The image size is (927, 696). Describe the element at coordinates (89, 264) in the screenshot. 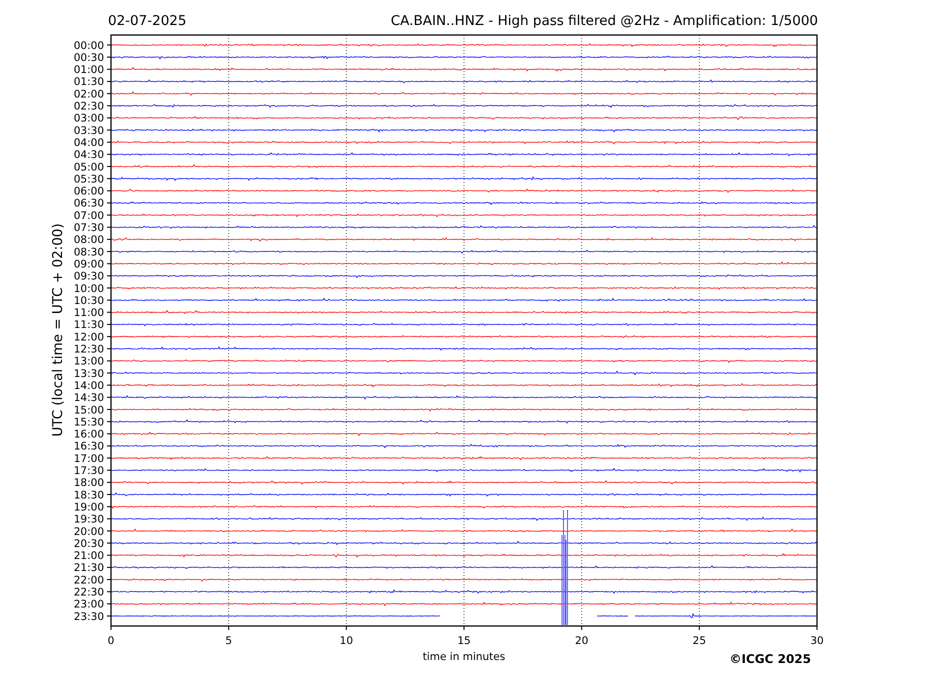

I see `time-label: 09:00` at that location.